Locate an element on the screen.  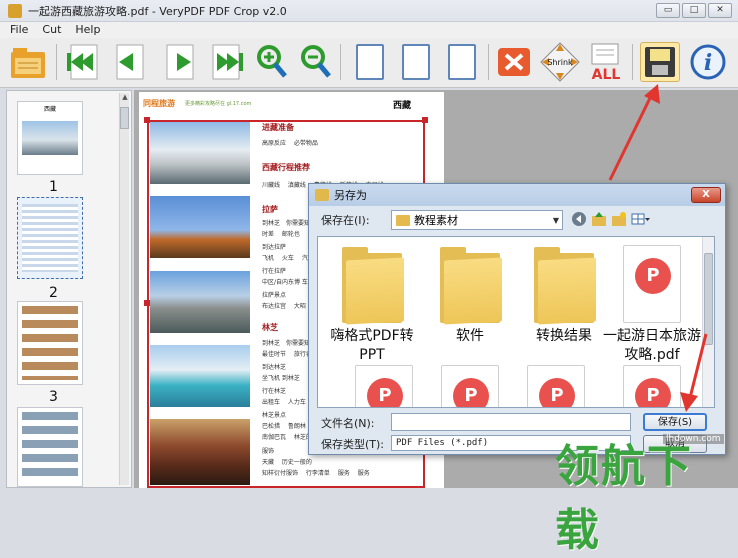
zoom-in-icon is located at coordinates (272, 61).